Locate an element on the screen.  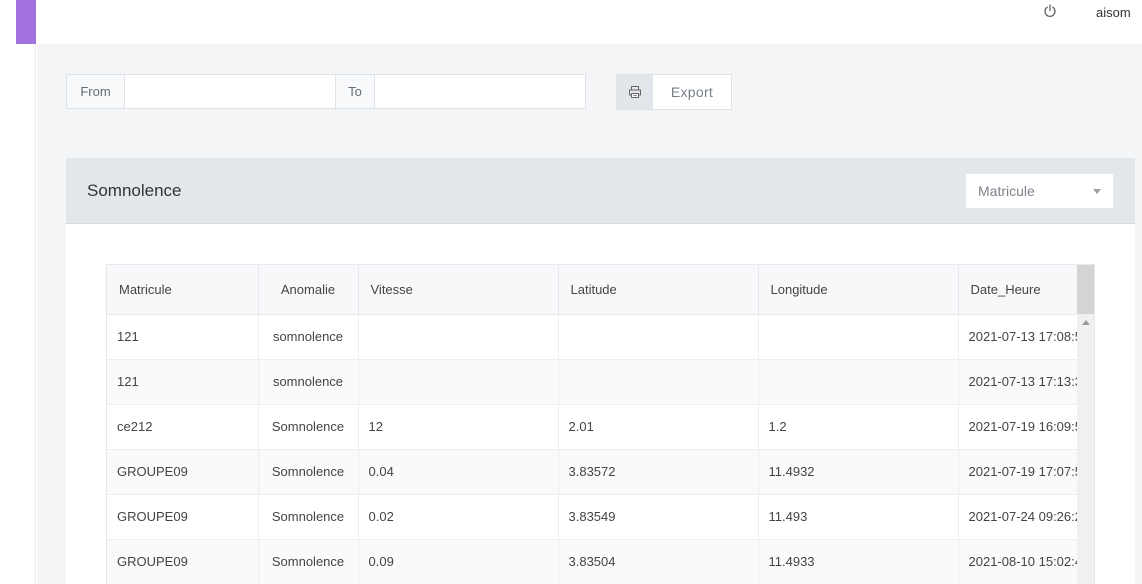
cell-vitesse: 0.09 is located at coordinates (458, 561).